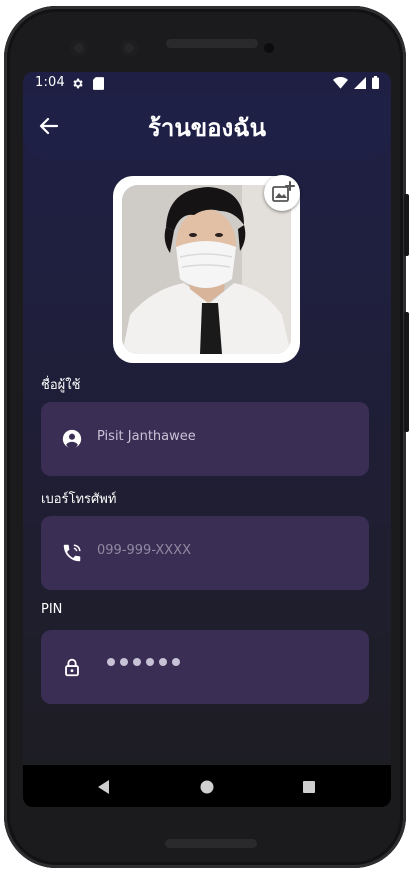 The image size is (415, 873). I want to click on lock-icon, so click(72, 667).